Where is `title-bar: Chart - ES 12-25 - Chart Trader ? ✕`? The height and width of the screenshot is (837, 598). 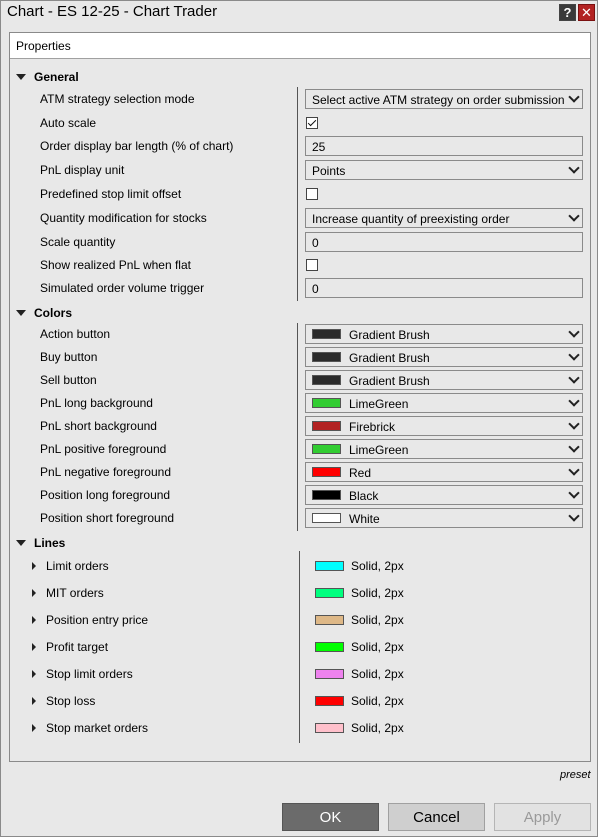
title-bar: Chart - ES 12-25 - Chart Trader ? ✕ is located at coordinates (299, 13).